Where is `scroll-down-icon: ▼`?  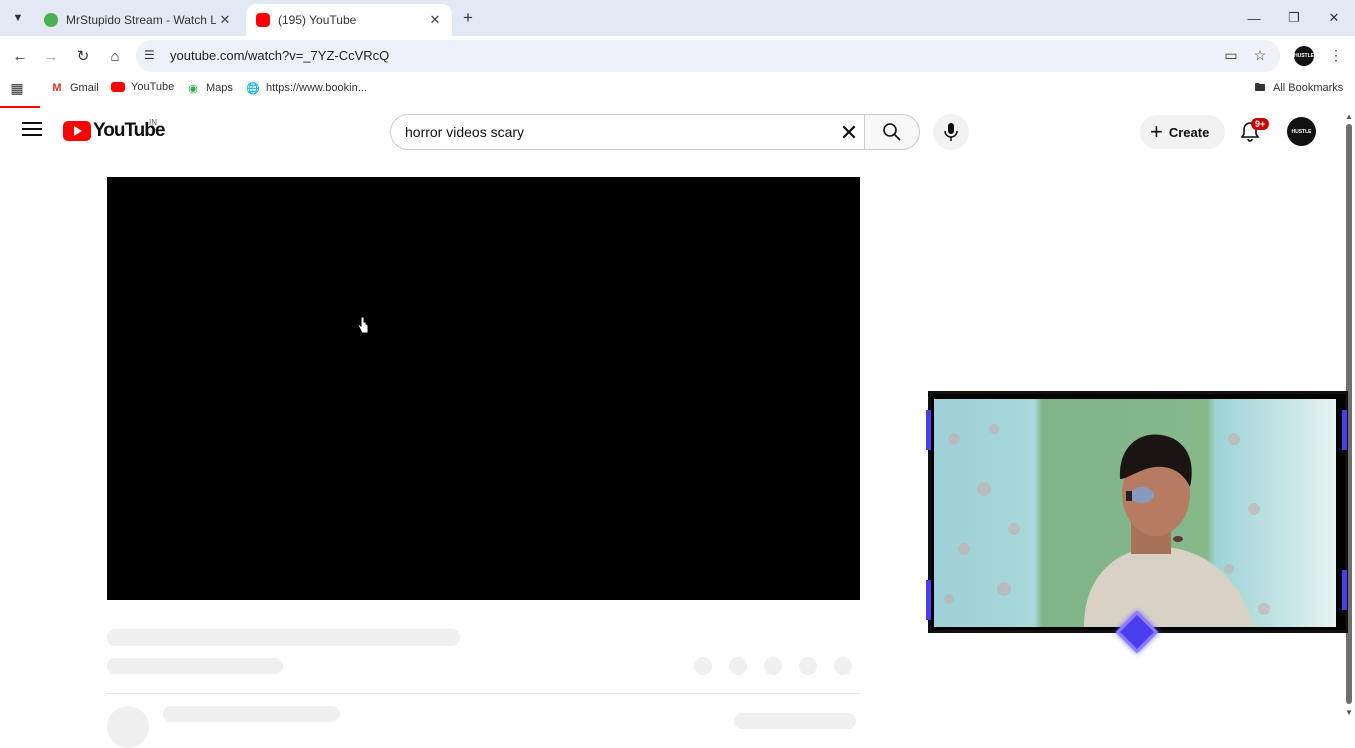 scroll-down-icon: ▼ is located at coordinates (1349, 712).